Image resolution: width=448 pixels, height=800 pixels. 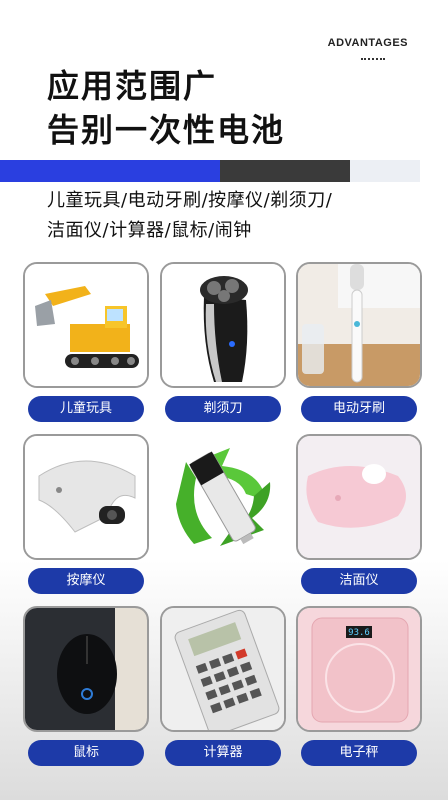 I want to click on divider-bar, so click(x=210, y=171).